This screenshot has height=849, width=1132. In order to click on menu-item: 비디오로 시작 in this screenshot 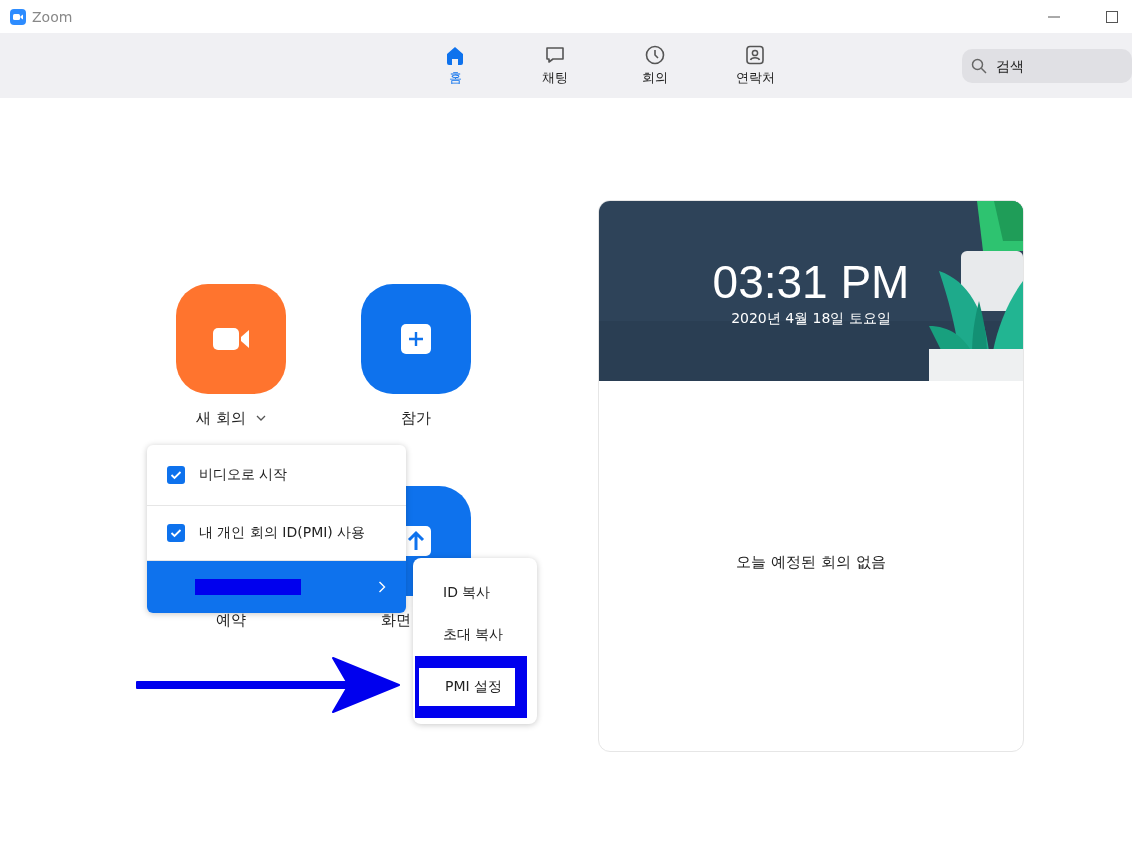, I will do `click(276, 475)`.